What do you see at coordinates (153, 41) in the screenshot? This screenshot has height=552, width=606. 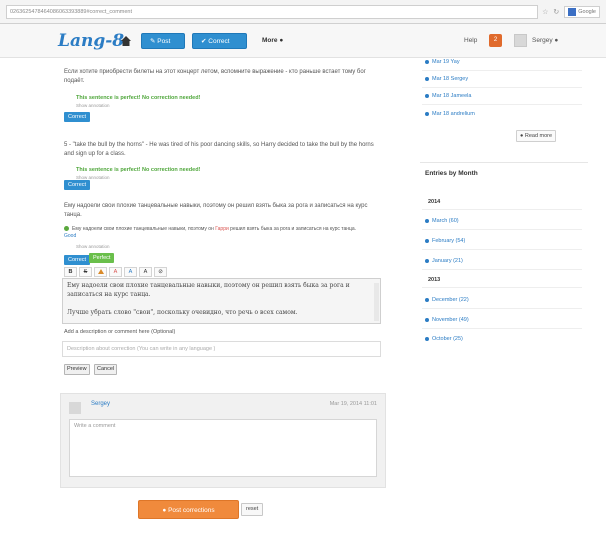 I see `pencil-icon: ✎` at bounding box center [153, 41].